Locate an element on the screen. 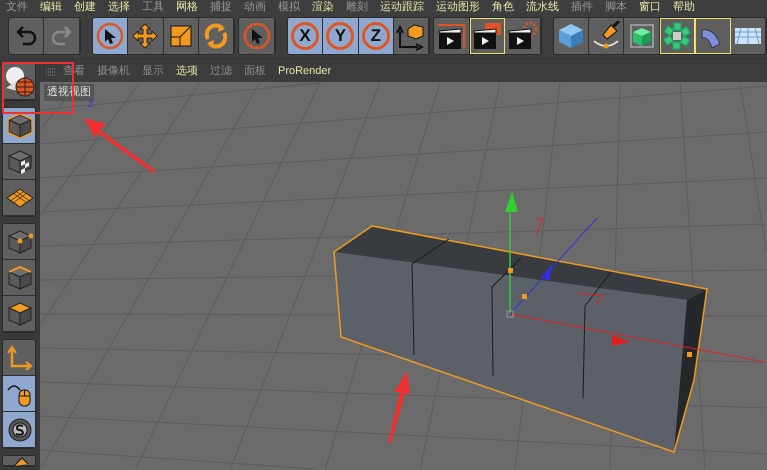  snap-icon is located at coordinates (20, 429).